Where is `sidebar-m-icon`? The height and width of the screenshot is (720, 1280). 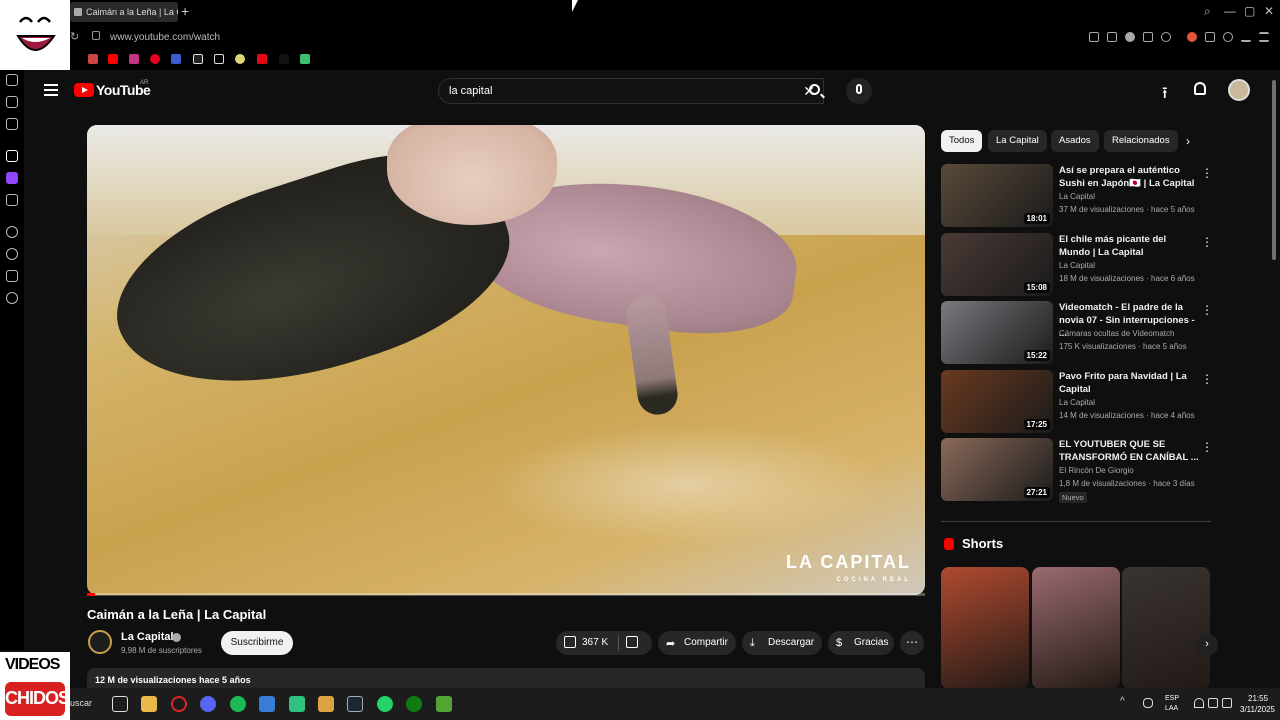
sidebar-m-icon is located at coordinates (12, 124).